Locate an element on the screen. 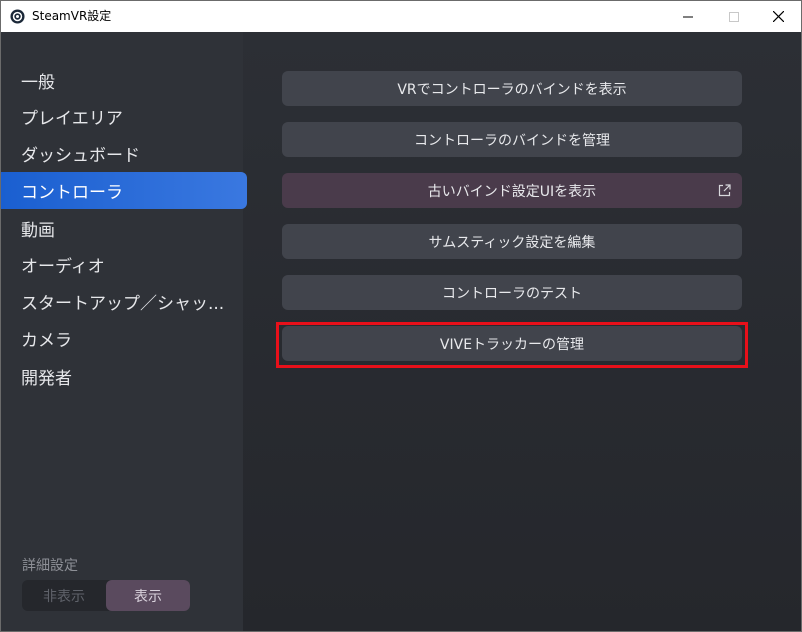 The width and height of the screenshot is (802, 632). toggle-show-option: 表示 is located at coordinates (148, 595).